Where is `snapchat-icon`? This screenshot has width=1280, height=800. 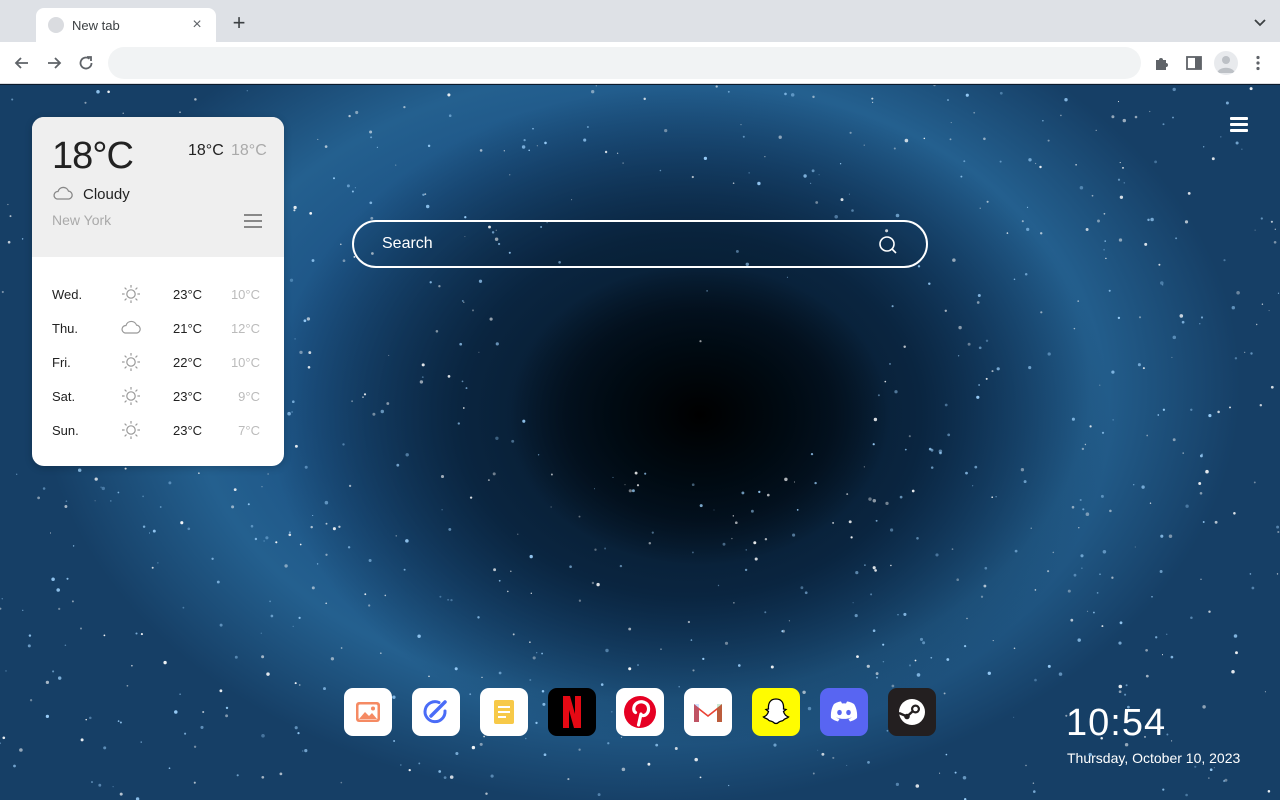 snapchat-icon is located at coordinates (776, 712).